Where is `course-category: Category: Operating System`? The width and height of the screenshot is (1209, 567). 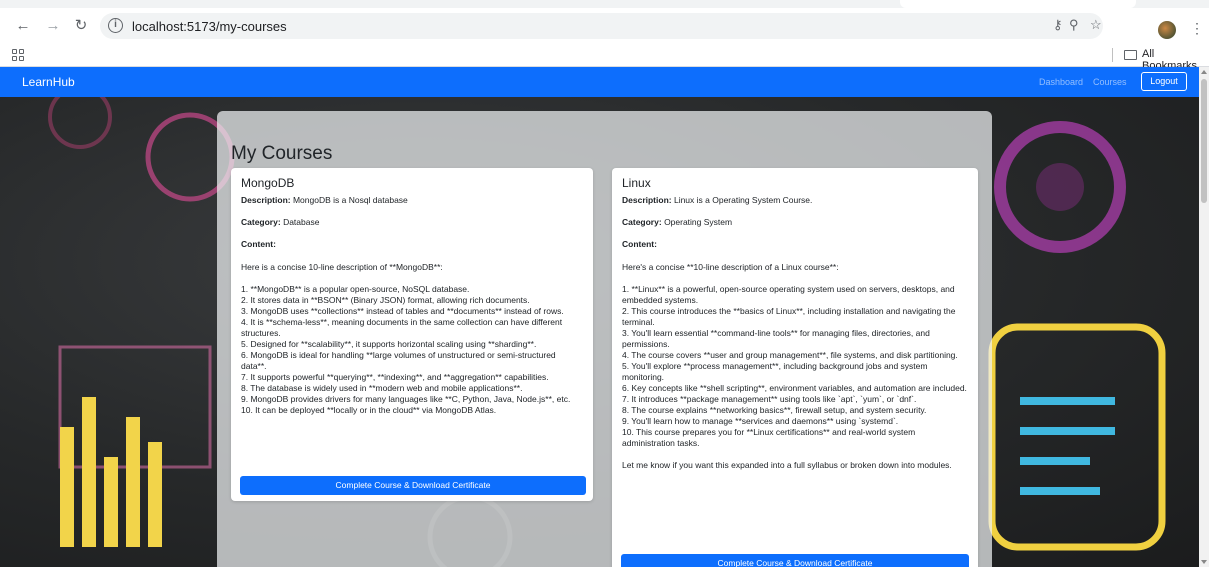
course-category: Category: Operating System is located at coordinates (677, 222).